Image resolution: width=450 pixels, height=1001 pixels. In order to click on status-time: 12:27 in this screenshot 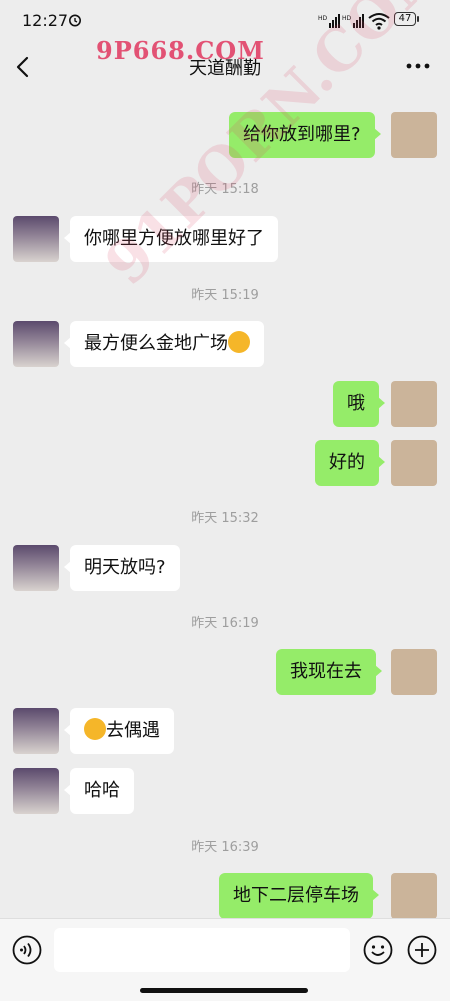, I will do `click(45, 20)`.